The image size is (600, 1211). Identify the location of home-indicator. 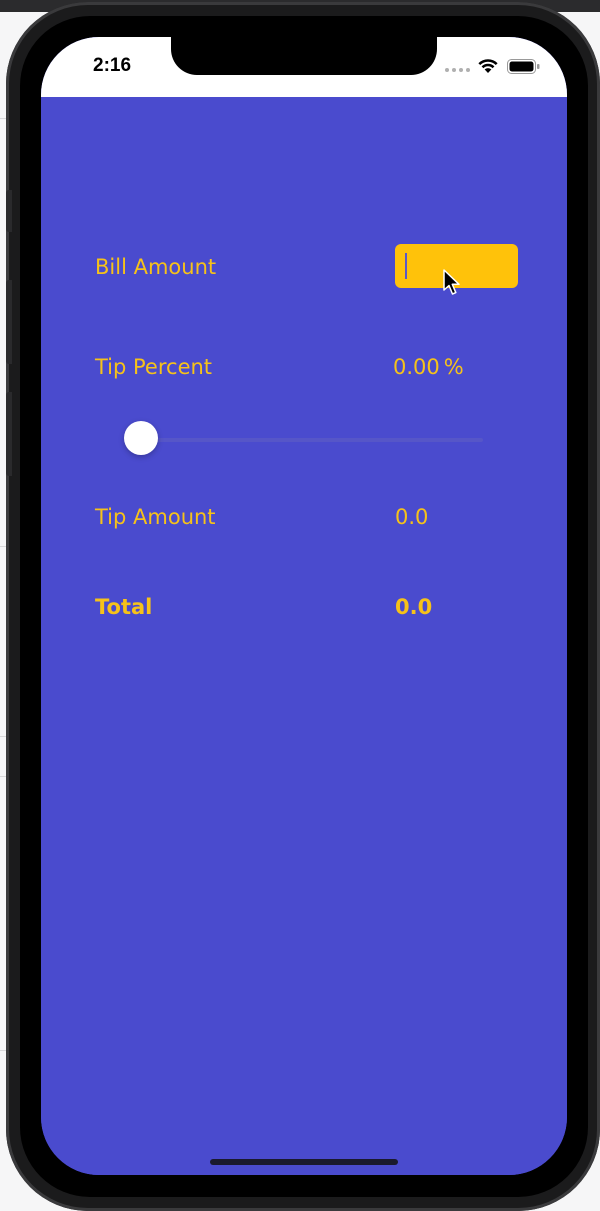
(304, 1162).